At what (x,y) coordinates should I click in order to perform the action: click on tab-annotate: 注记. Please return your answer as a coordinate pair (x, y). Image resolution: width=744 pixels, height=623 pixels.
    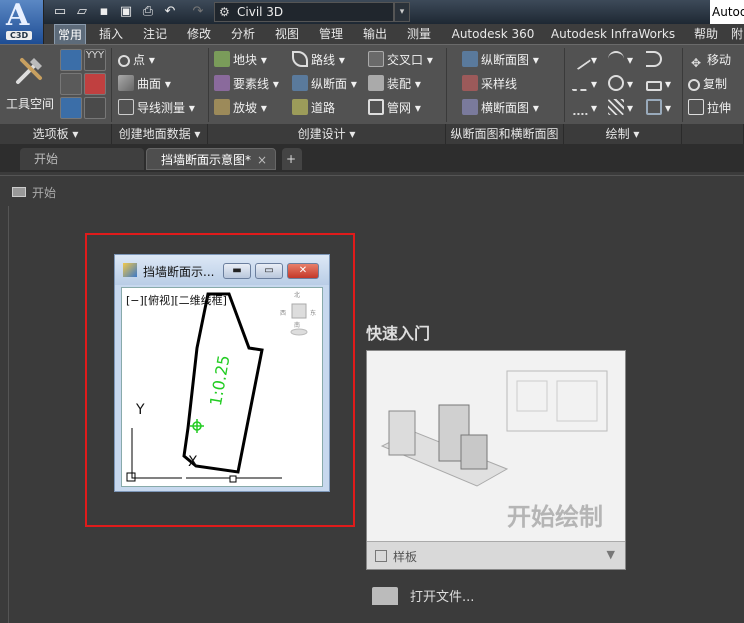
    Looking at the image, I should click on (155, 34).